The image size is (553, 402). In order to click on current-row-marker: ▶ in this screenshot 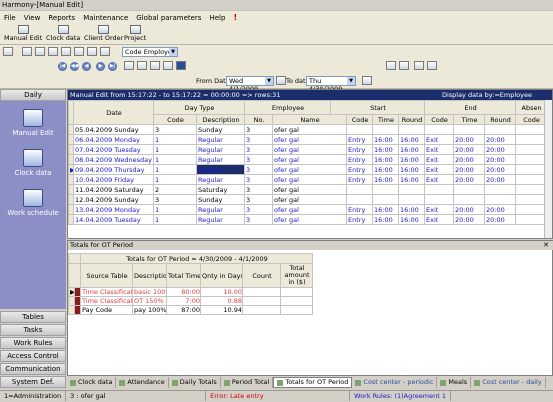, I will do `click(71, 169)`.